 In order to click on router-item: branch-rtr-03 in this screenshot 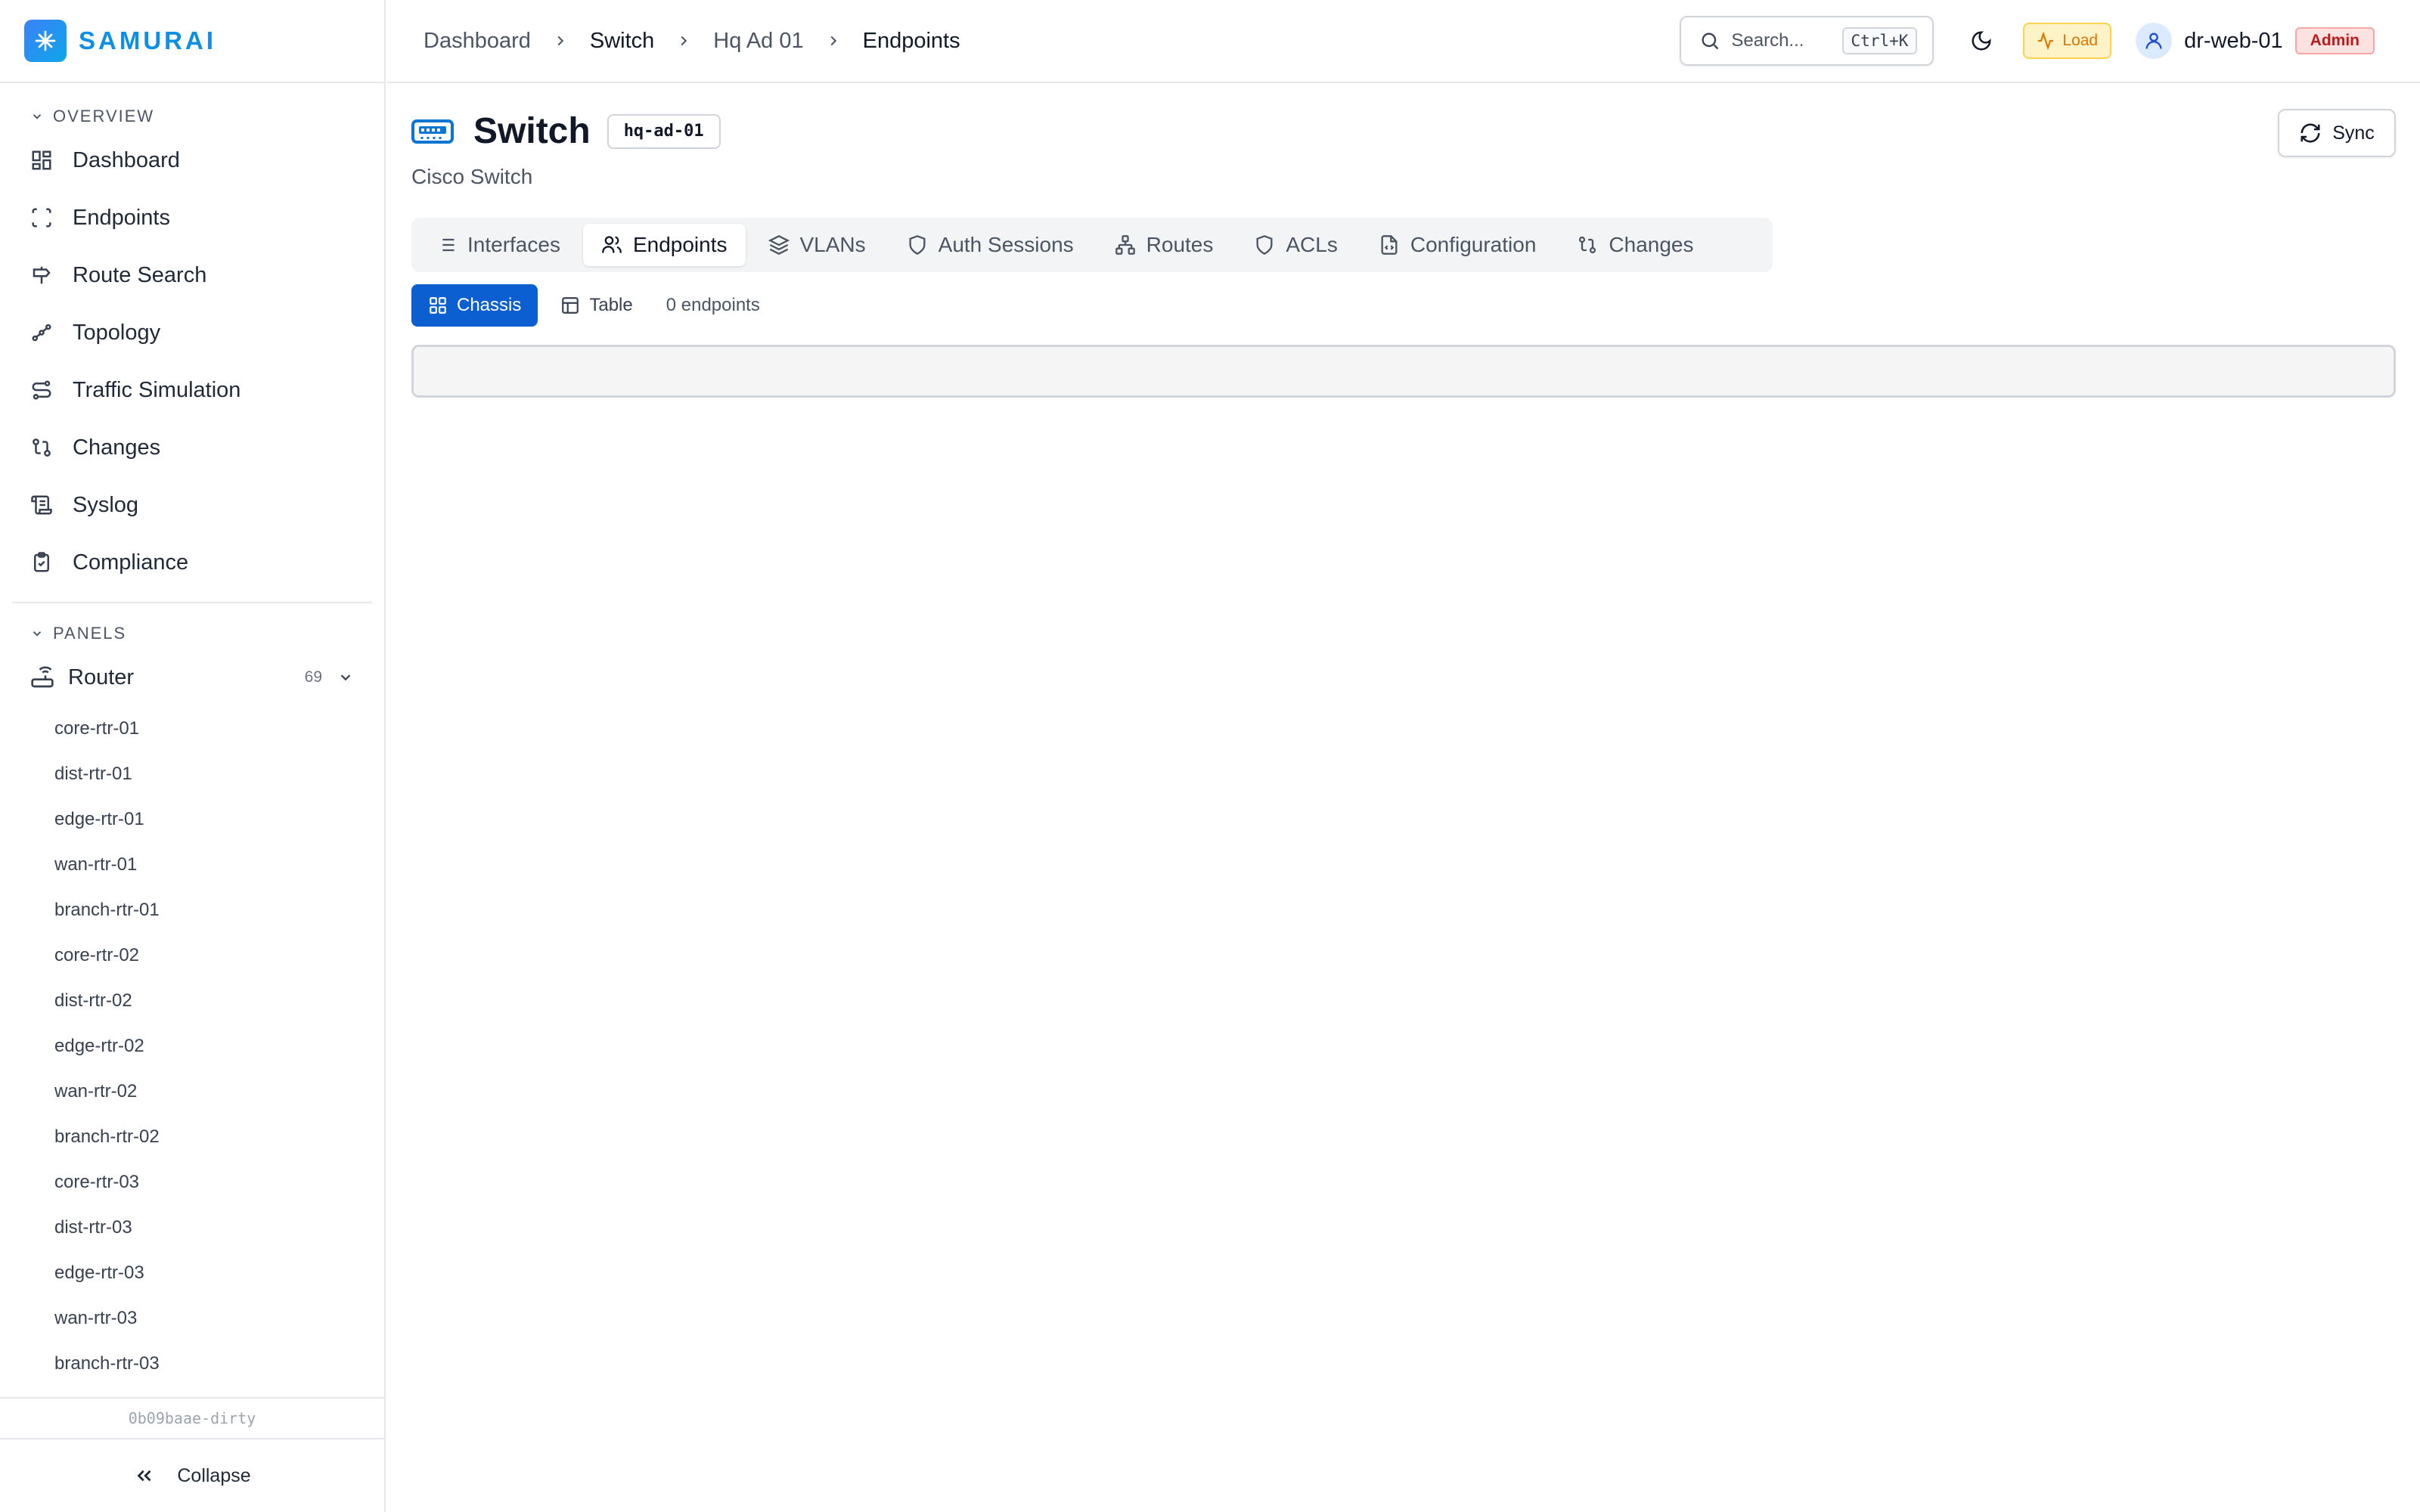, I will do `click(192, 1364)`.